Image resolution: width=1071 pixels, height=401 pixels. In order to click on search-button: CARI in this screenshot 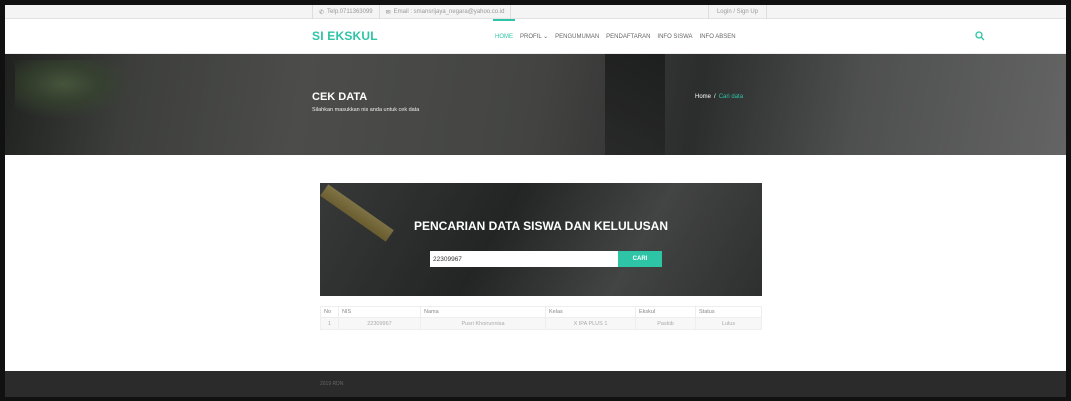, I will do `click(640, 259)`.